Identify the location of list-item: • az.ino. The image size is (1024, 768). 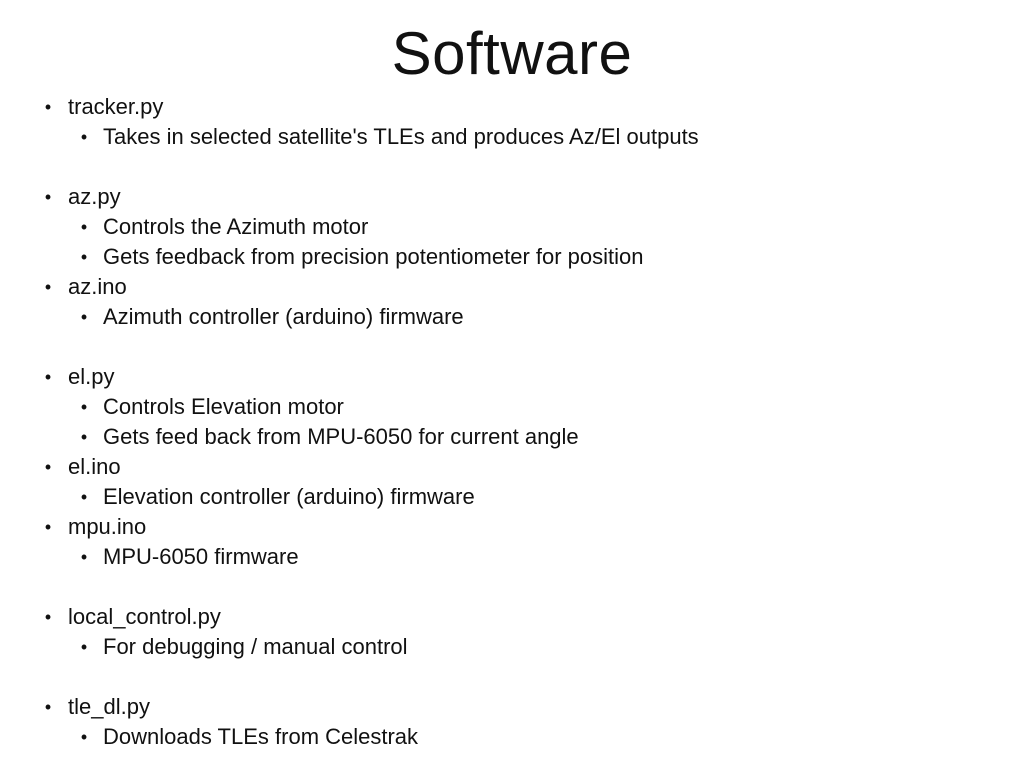
(512, 287).